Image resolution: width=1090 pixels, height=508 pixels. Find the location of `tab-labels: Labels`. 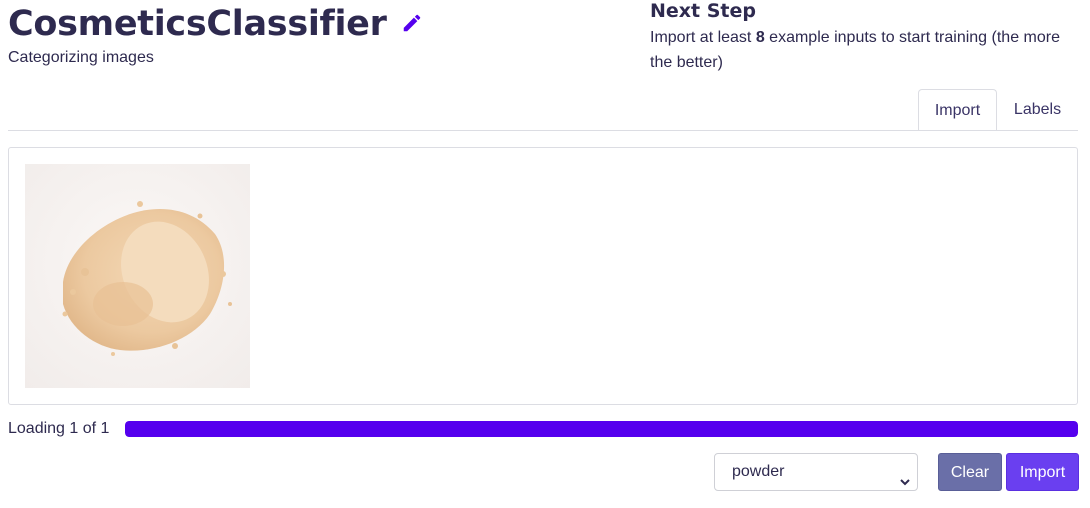

tab-labels: Labels is located at coordinates (1037, 110).